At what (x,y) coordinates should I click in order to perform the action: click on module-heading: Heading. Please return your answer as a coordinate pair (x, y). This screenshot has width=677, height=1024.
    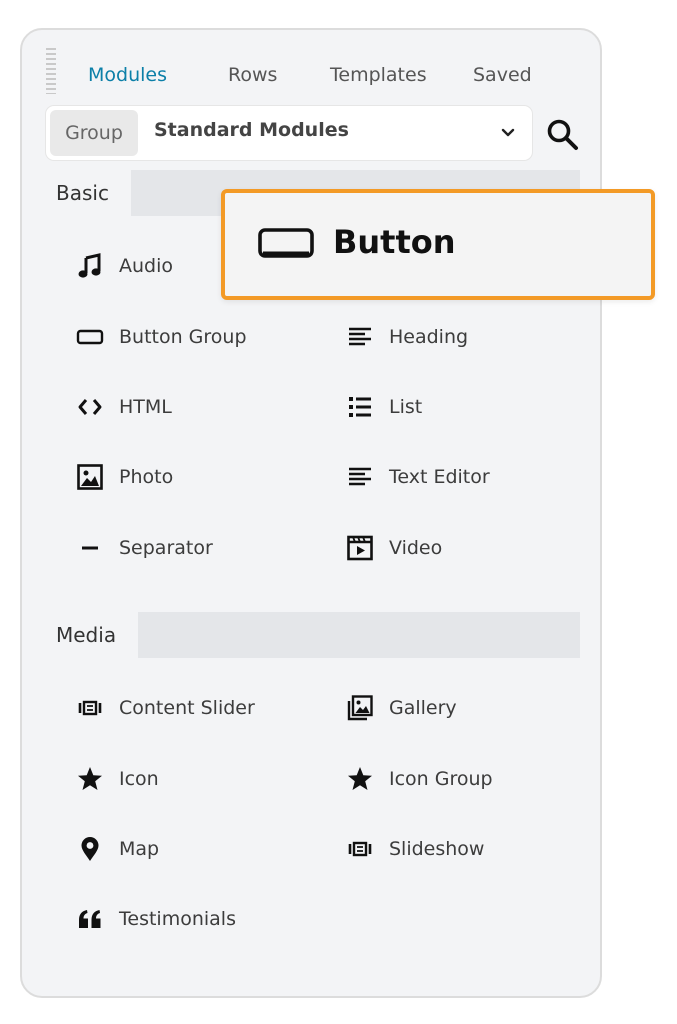
    Looking at the image, I should click on (406, 337).